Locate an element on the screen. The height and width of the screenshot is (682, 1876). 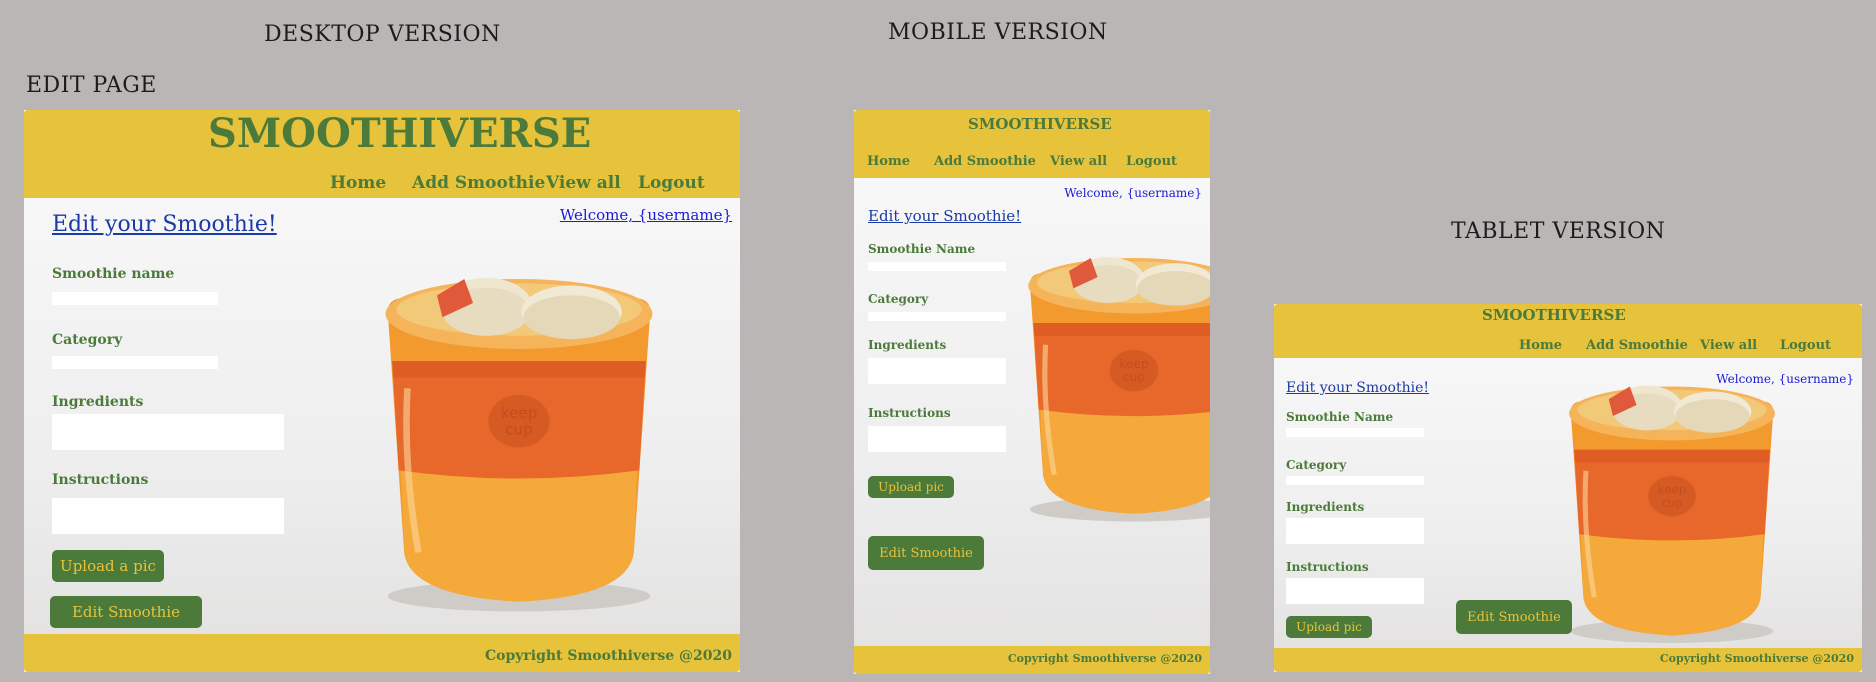
desktop-smoothie-name-input is located at coordinates (135, 298).